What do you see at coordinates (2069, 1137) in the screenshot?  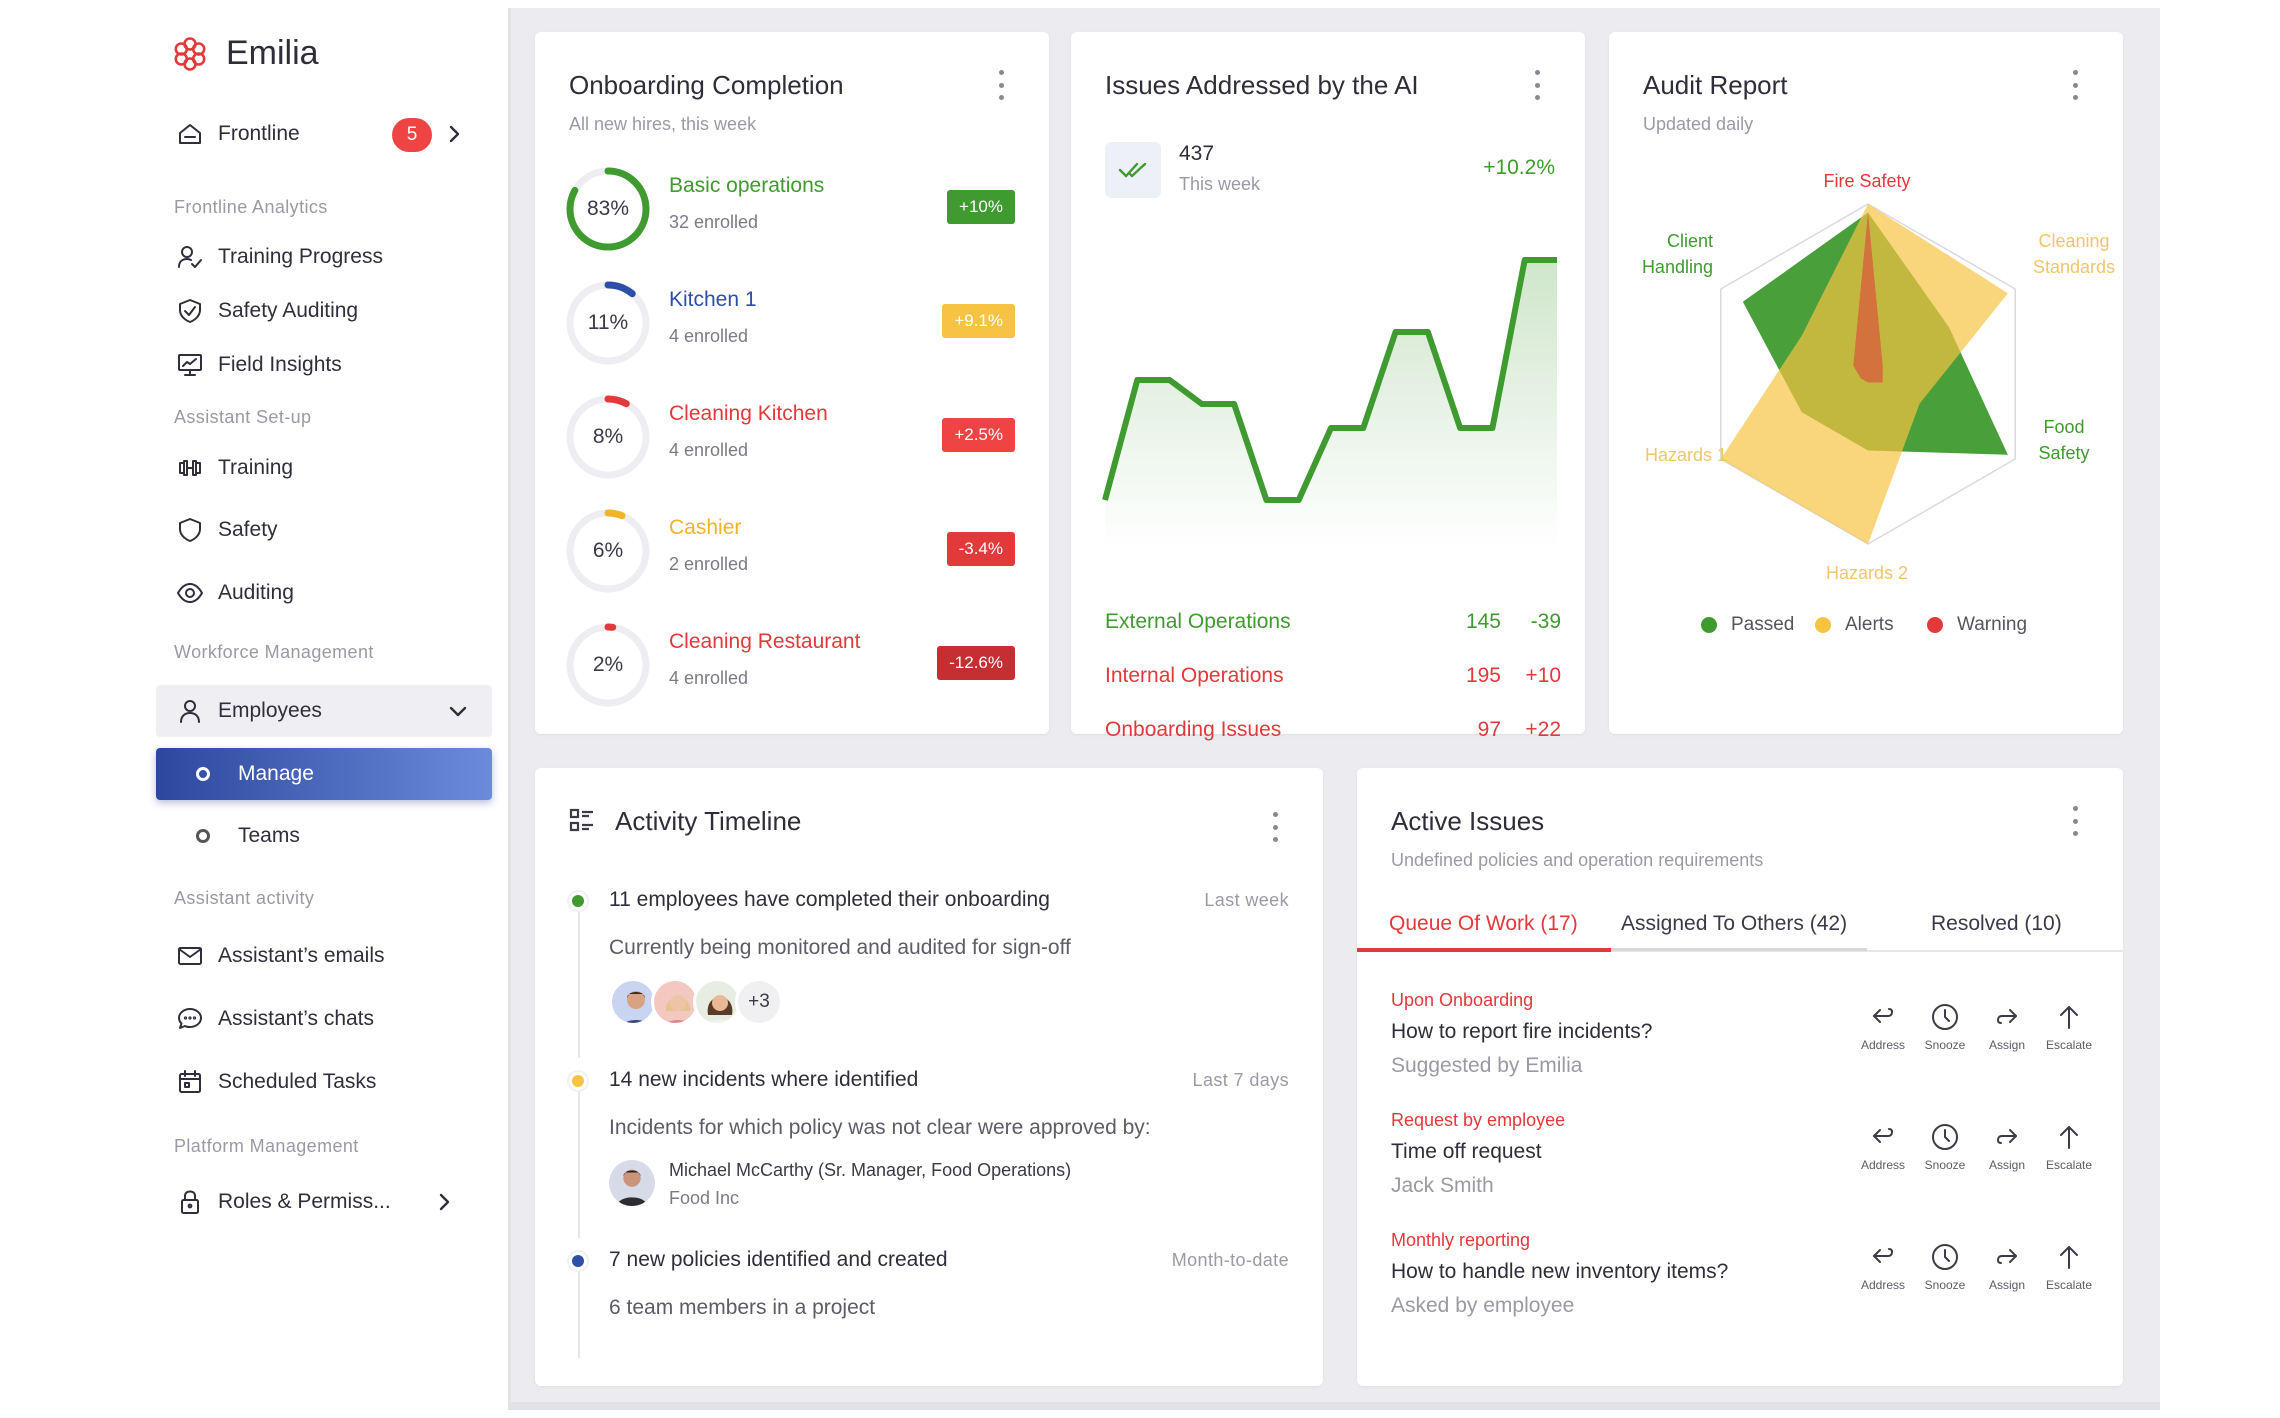 I see `arrow-up-icon` at bounding box center [2069, 1137].